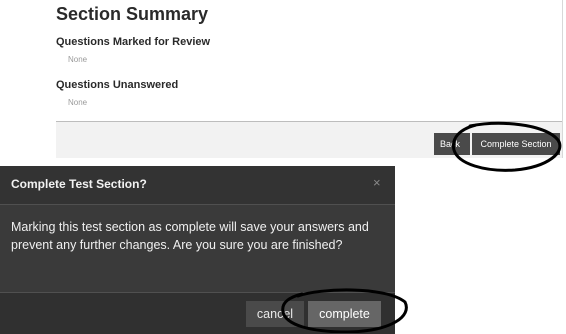 The width and height of the screenshot is (566, 334). Describe the element at coordinates (78, 59) in the screenshot. I see `review-value: None` at that location.